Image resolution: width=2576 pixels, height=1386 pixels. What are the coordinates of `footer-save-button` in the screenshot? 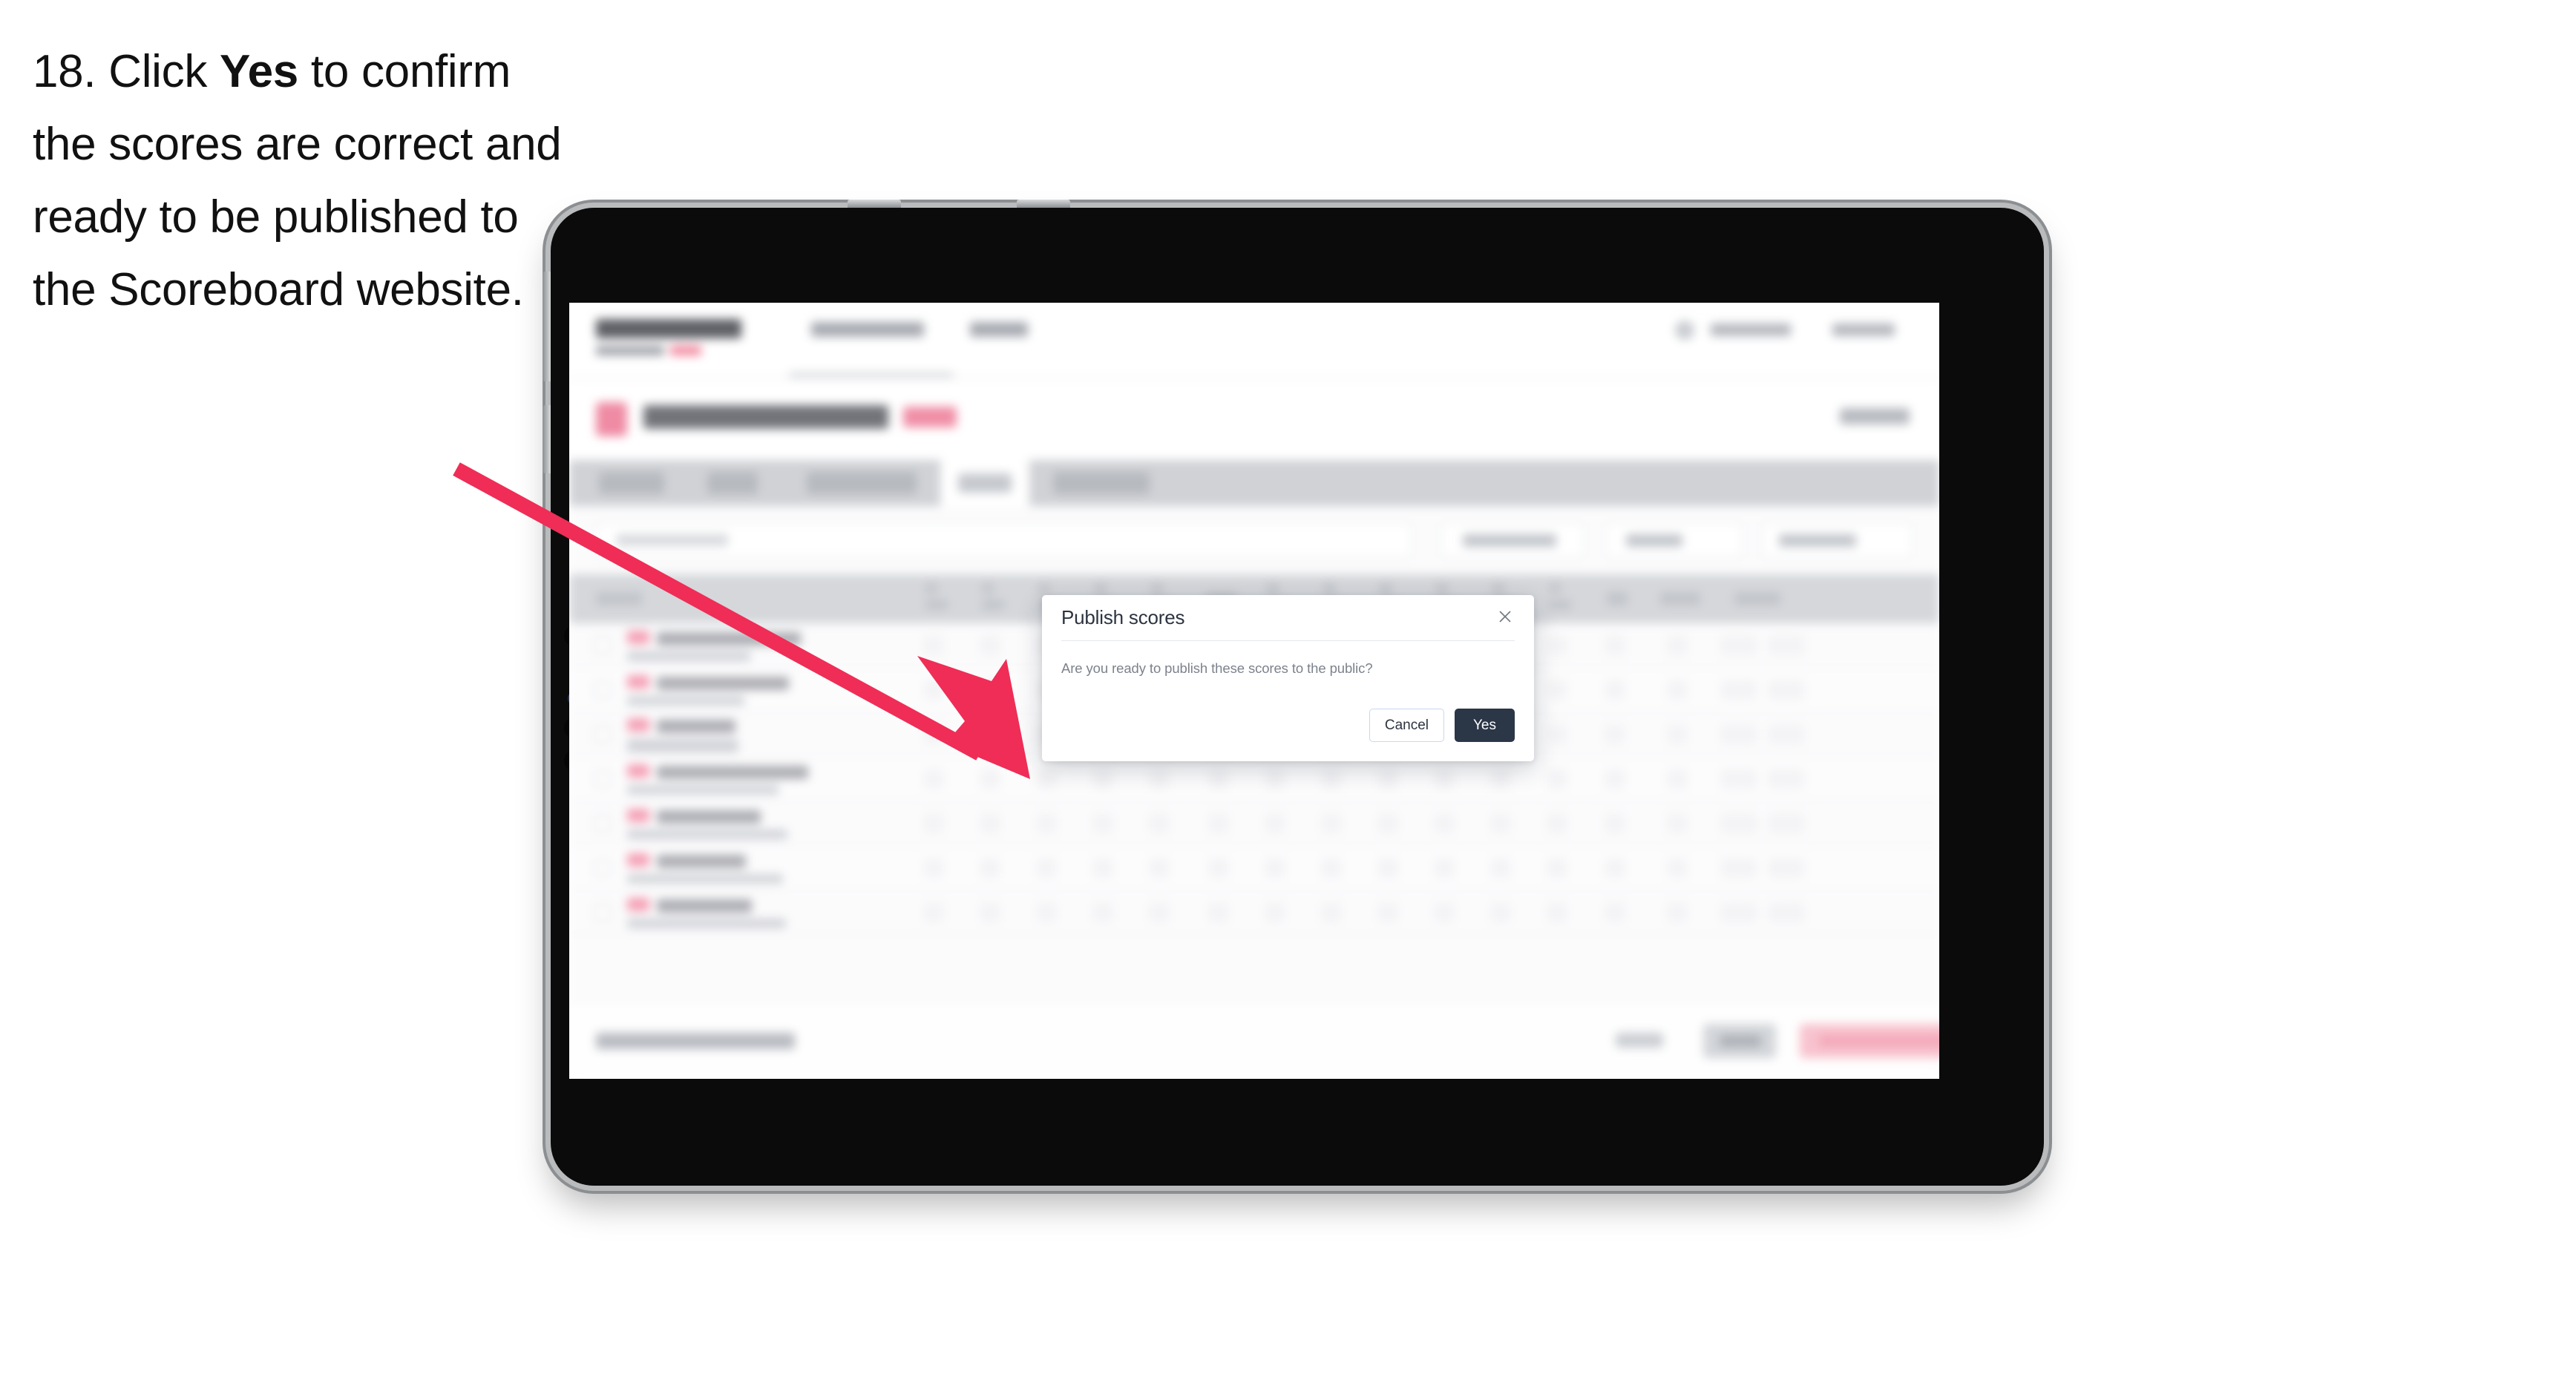 It's located at (1740, 1041).